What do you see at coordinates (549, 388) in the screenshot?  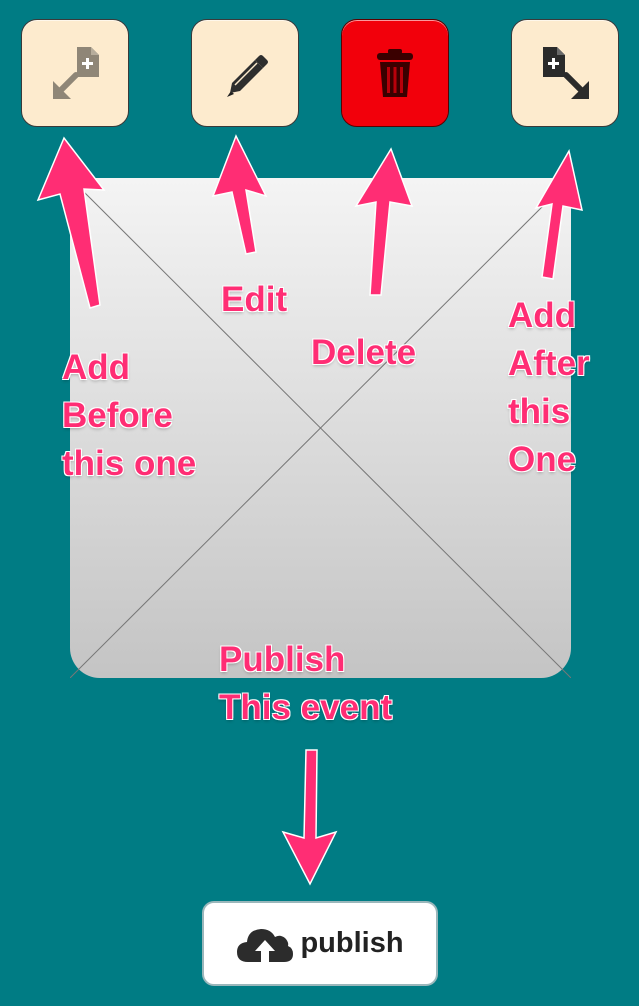 I see `annotation-add-after: Add After this One` at bounding box center [549, 388].